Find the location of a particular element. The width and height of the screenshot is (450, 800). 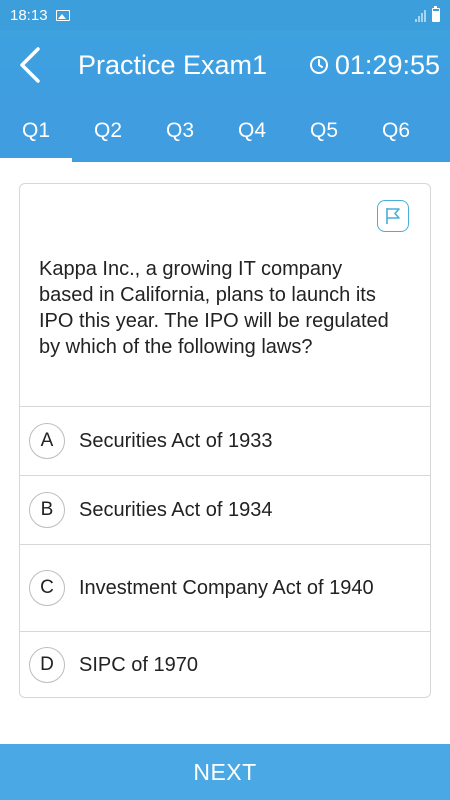

flag-button is located at coordinates (393, 216).